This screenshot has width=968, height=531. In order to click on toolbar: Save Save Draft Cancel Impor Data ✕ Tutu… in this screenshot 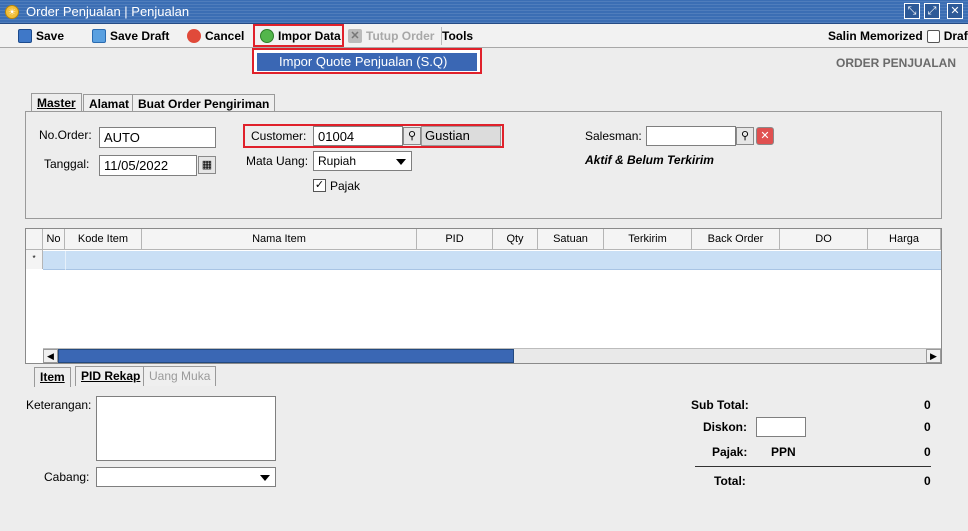, I will do `click(484, 36)`.